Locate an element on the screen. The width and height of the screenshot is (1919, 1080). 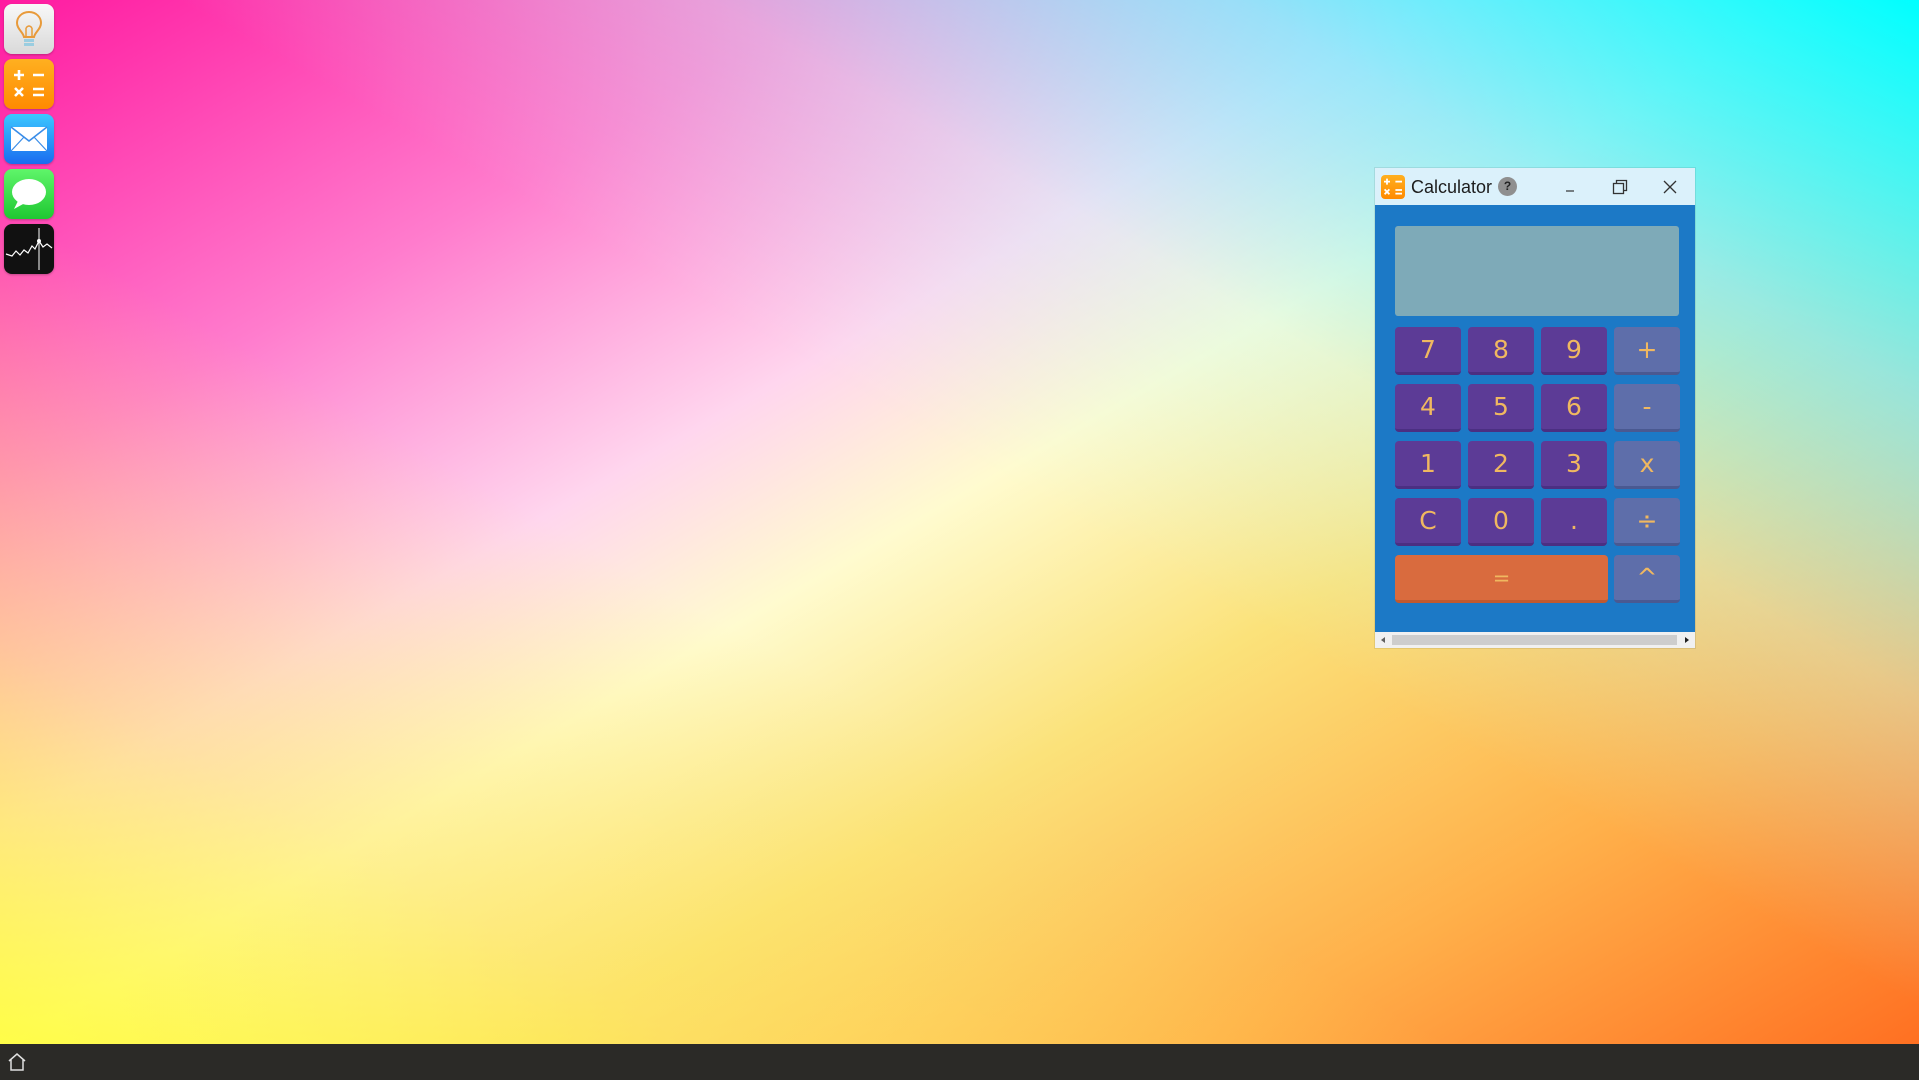
key-5: 5 is located at coordinates (1501, 408).